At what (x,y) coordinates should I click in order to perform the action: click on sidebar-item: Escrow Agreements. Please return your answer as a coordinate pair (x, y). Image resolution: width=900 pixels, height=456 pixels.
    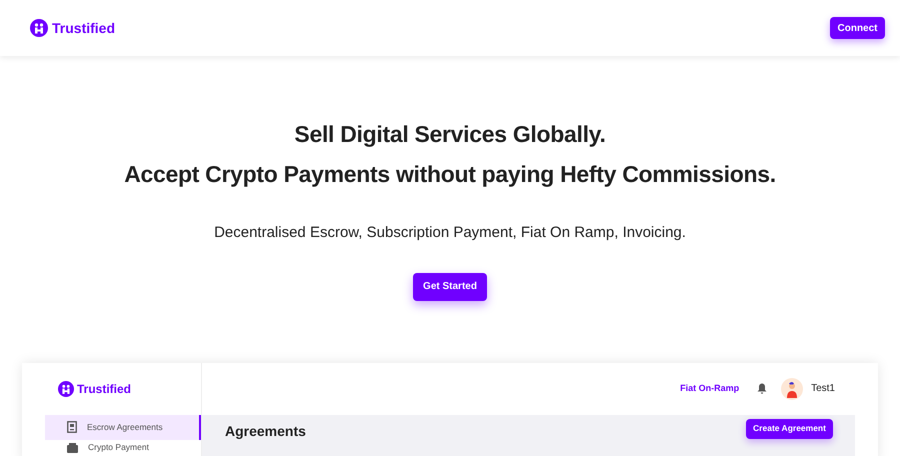
    Looking at the image, I should click on (123, 427).